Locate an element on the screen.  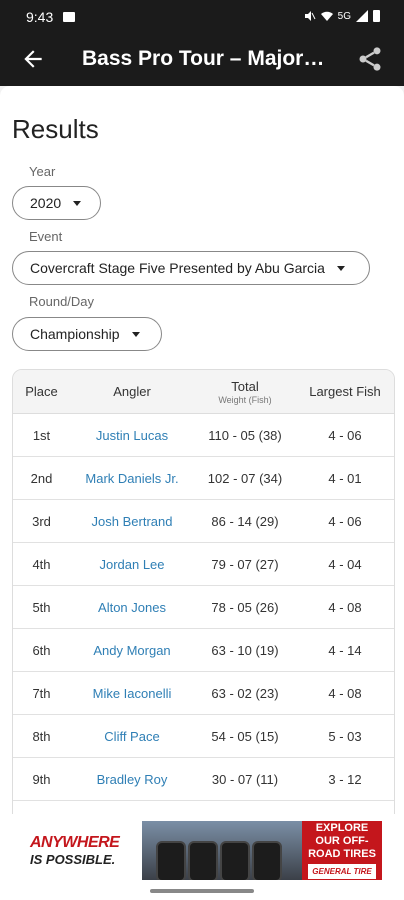
header-angler: Angler is located at coordinates (132, 391).